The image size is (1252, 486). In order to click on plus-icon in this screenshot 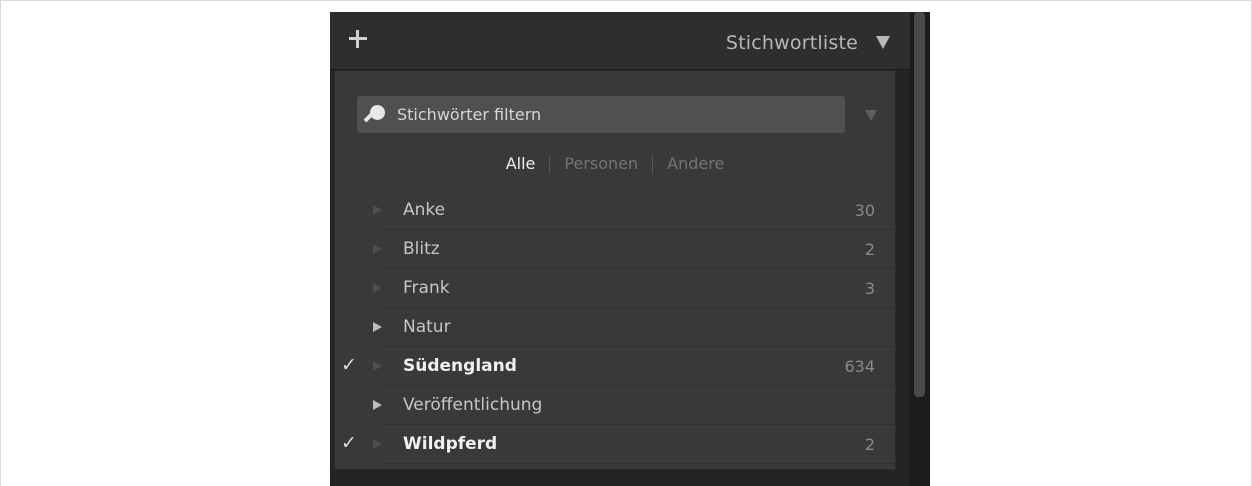, I will do `click(358, 39)`.